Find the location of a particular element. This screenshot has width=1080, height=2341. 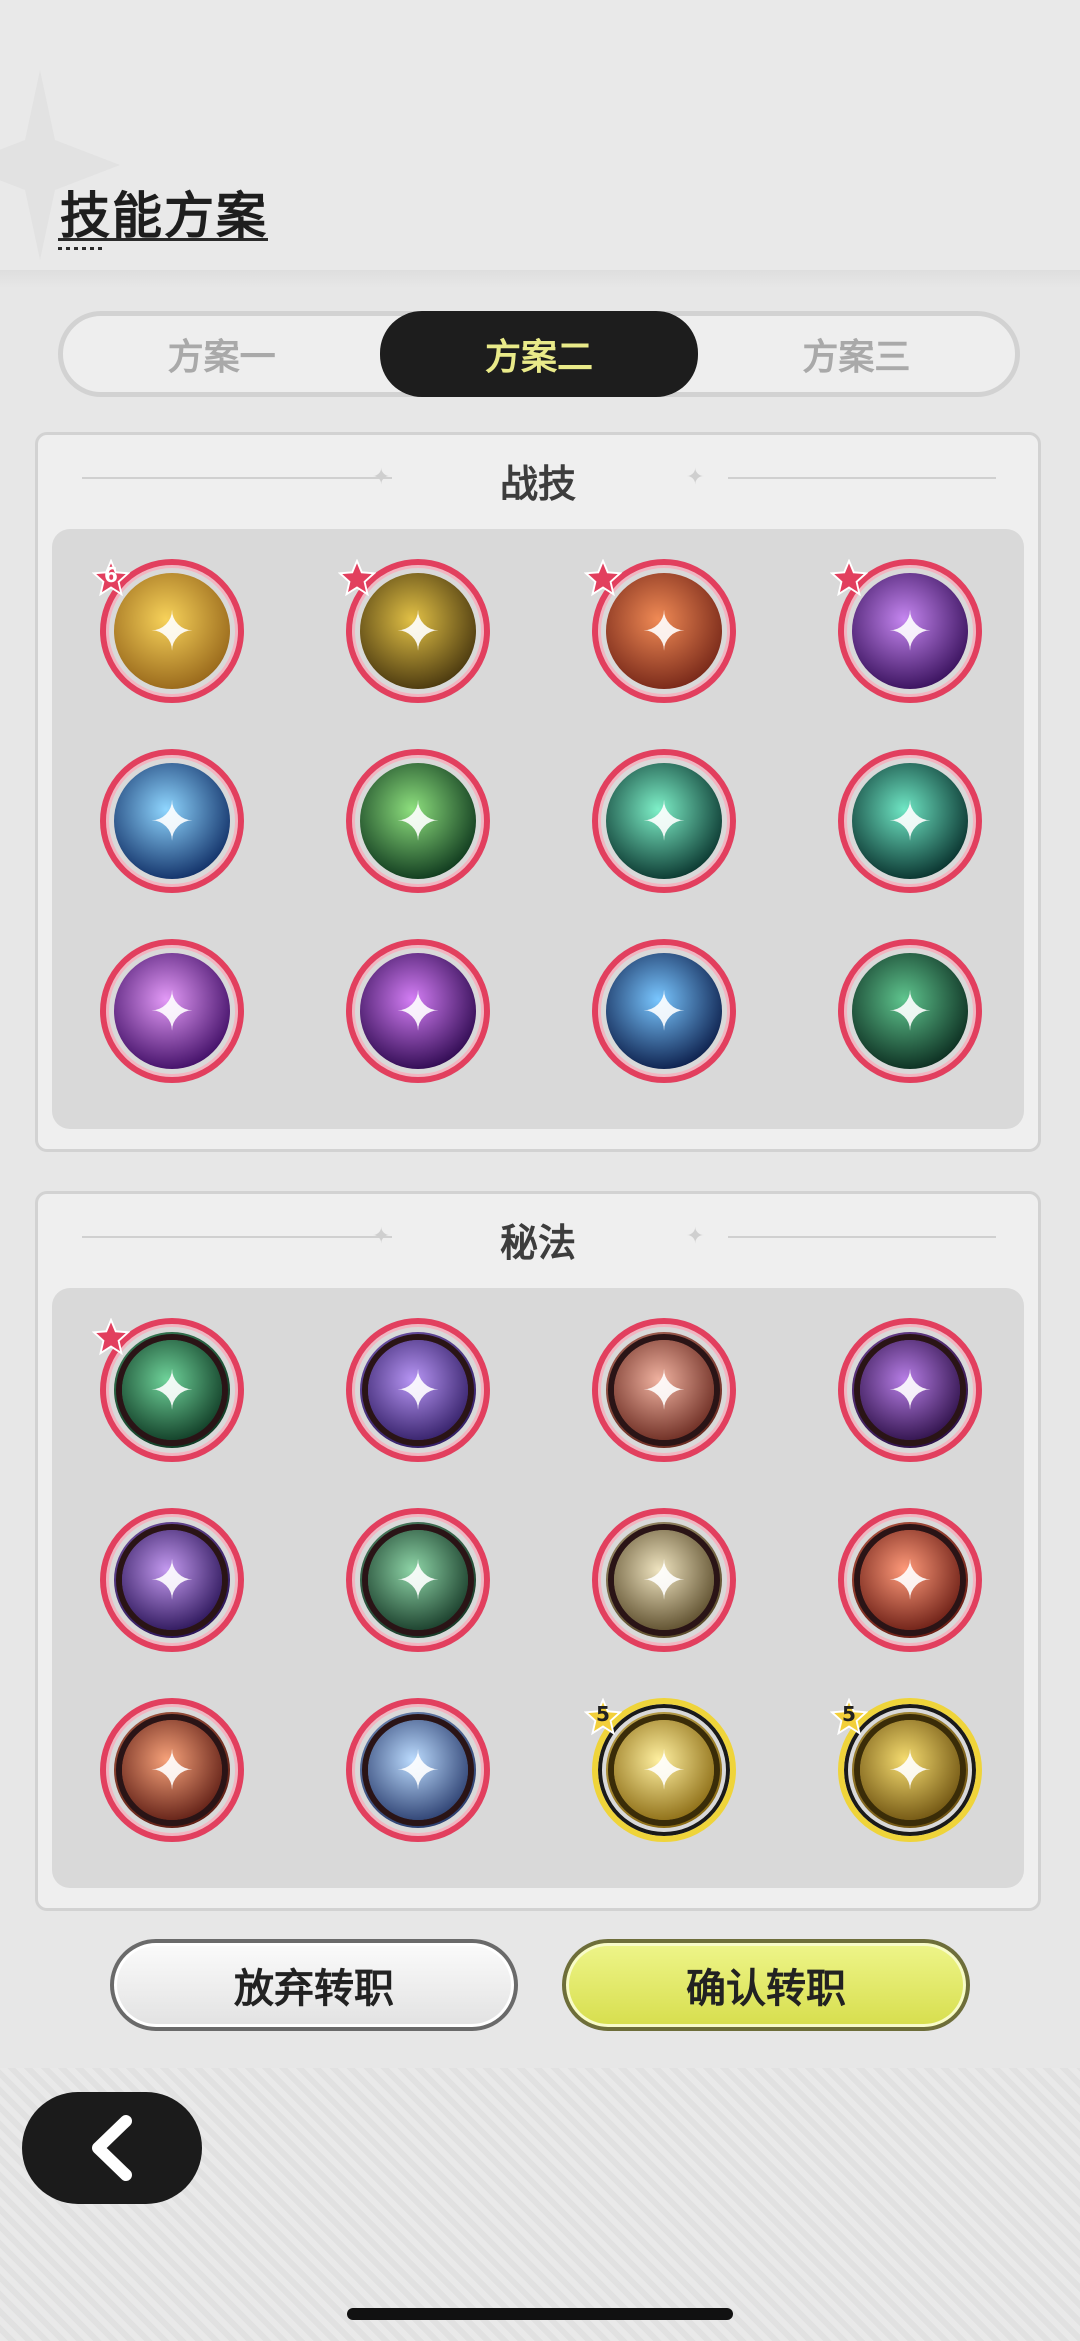

badge-count: 6 is located at coordinates (111, 575).